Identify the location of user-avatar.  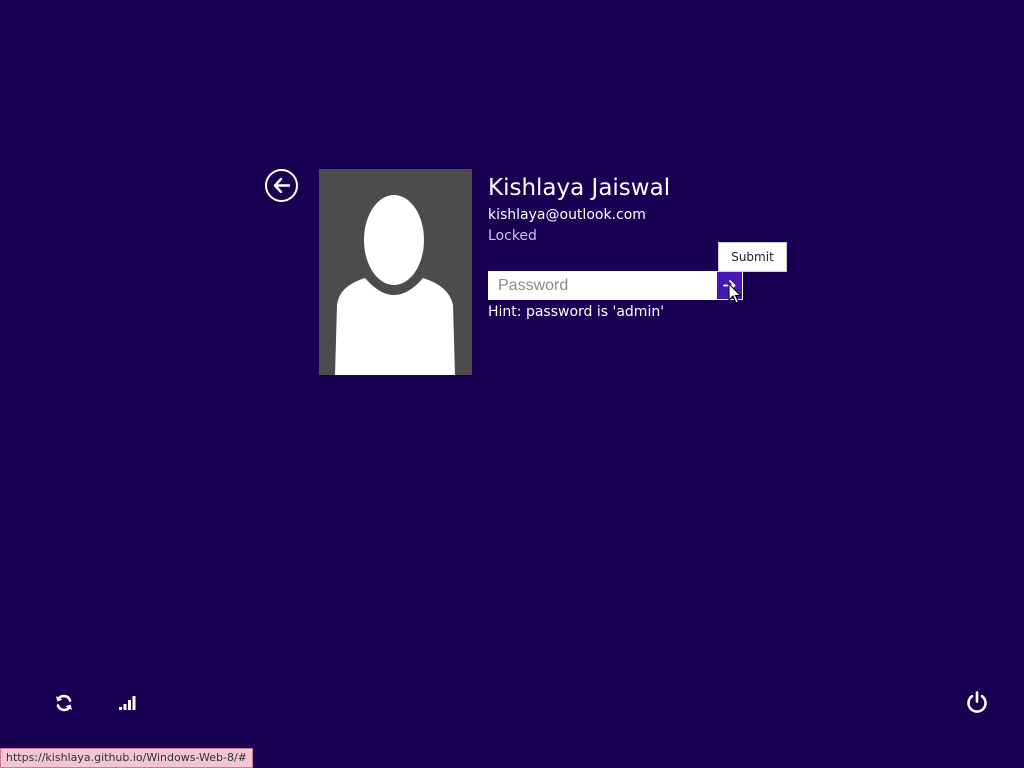
(395, 272).